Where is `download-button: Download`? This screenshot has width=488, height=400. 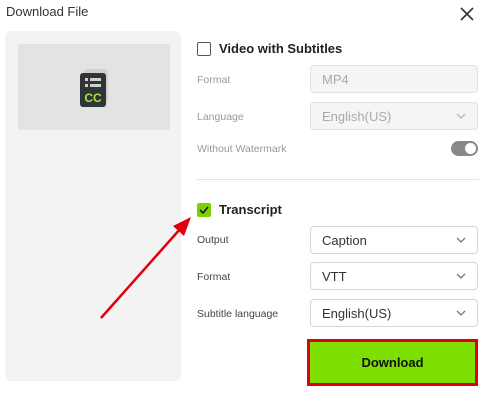 download-button: Download is located at coordinates (392, 362).